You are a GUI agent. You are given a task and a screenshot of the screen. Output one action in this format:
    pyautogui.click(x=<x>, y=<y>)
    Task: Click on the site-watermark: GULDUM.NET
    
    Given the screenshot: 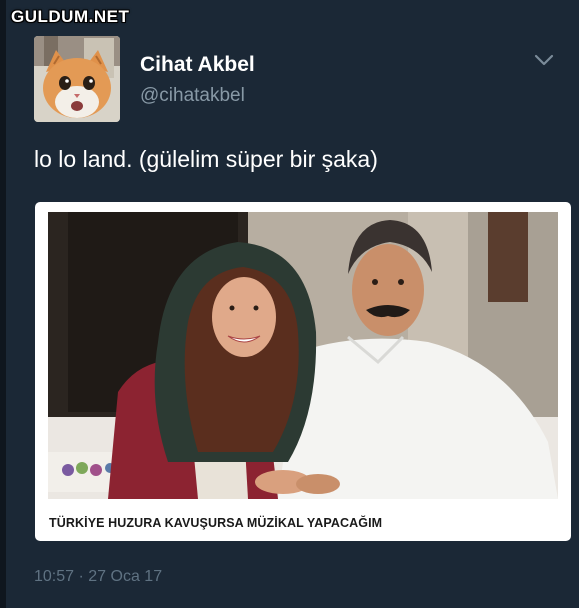 What is the action you would take?
    pyautogui.click(x=70, y=16)
    